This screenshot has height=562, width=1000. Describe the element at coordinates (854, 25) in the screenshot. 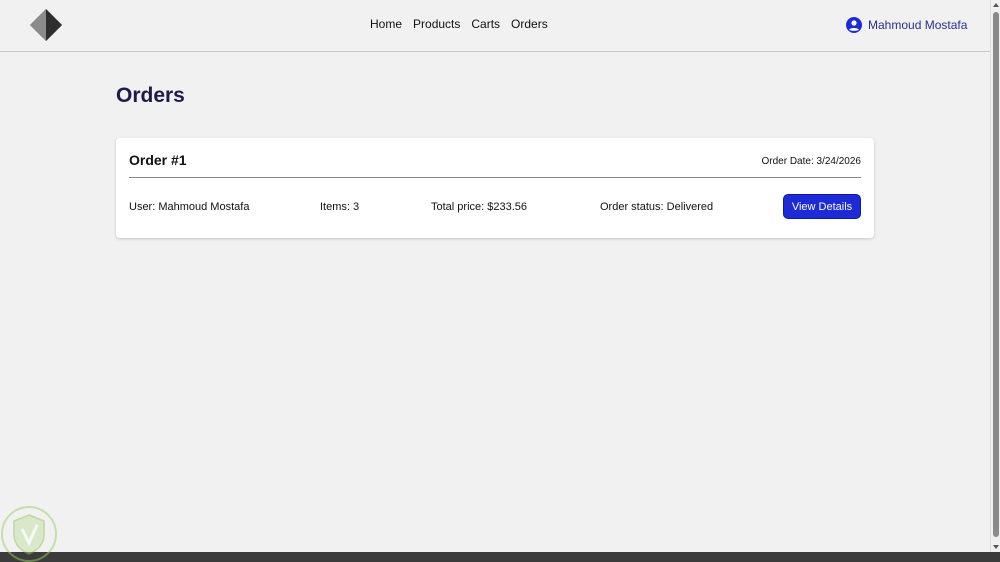

I see `user-circle-icon` at that location.